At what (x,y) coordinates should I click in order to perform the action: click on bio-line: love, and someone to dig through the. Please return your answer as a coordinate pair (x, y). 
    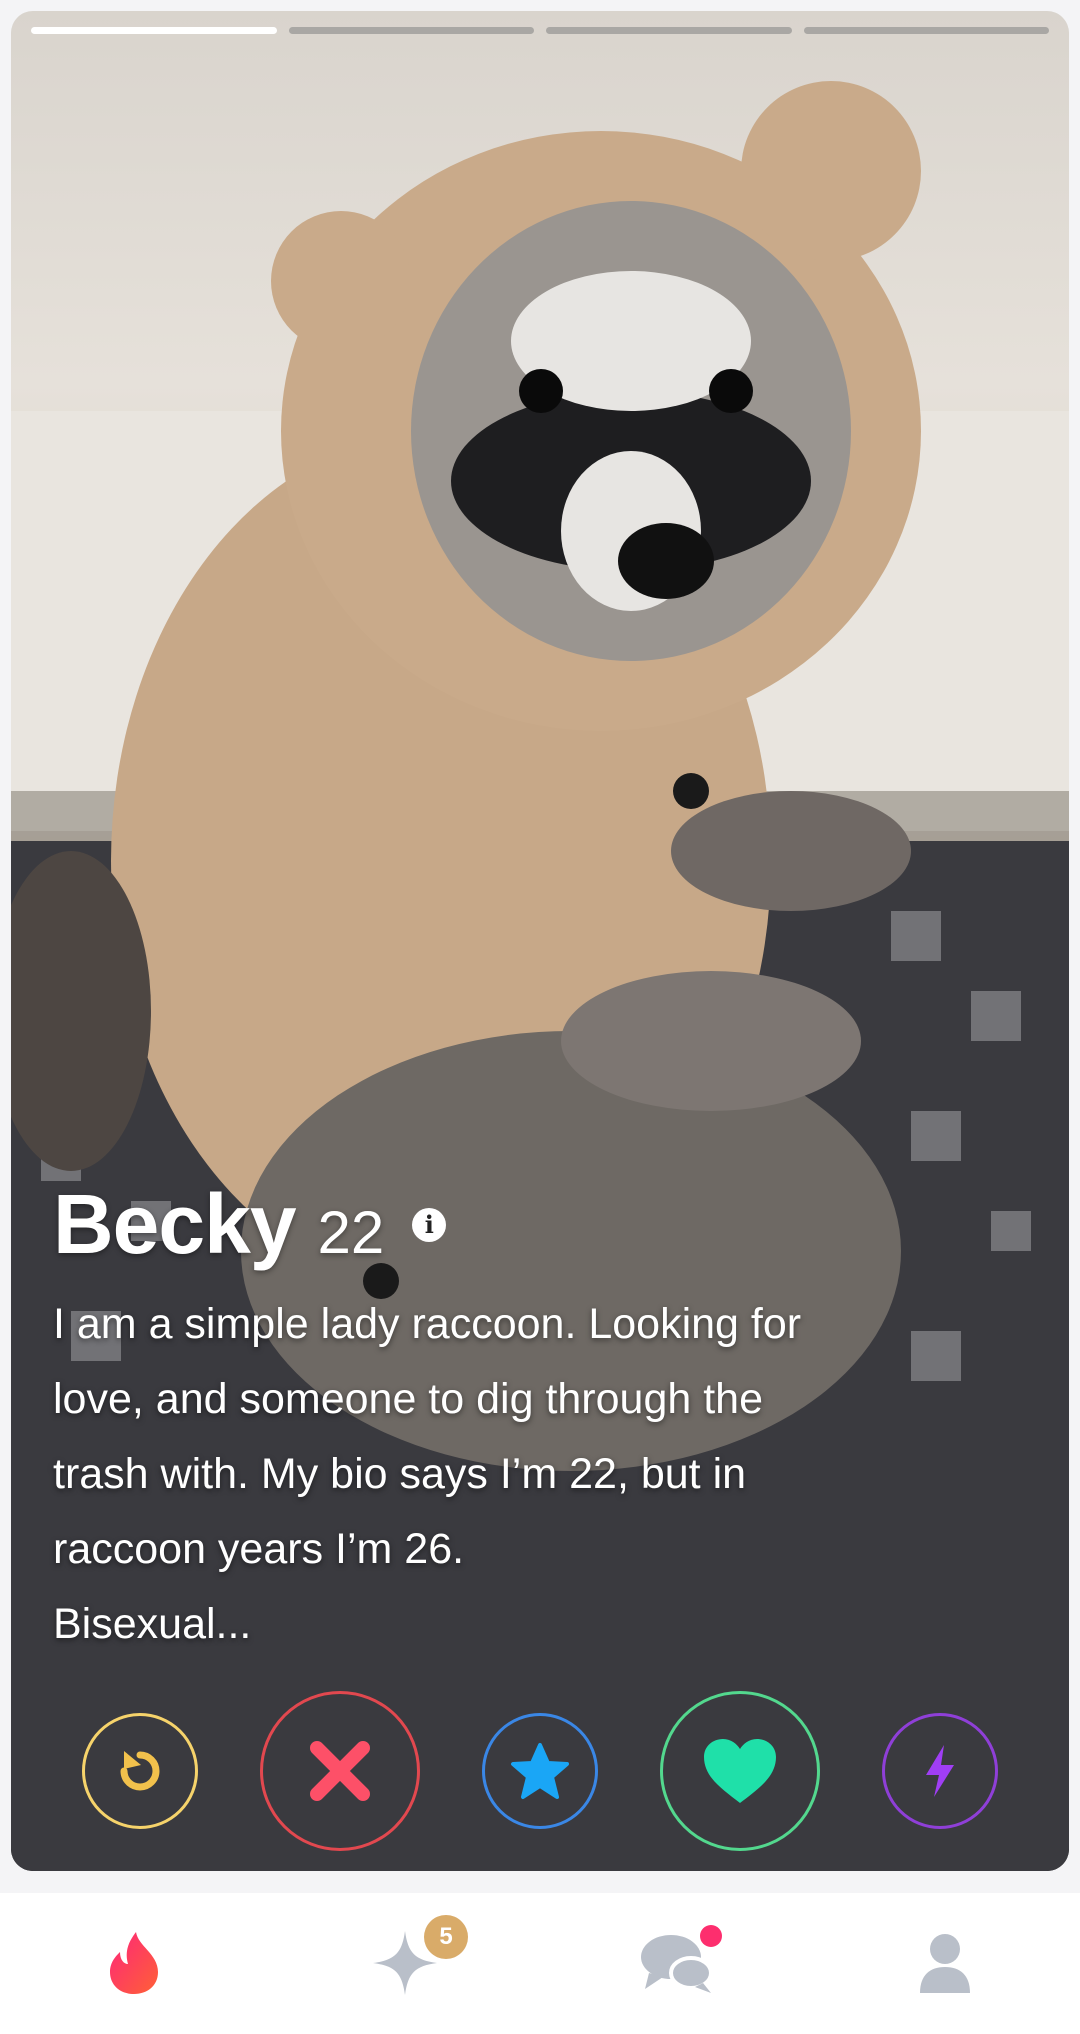
    Looking at the image, I should click on (408, 1399).